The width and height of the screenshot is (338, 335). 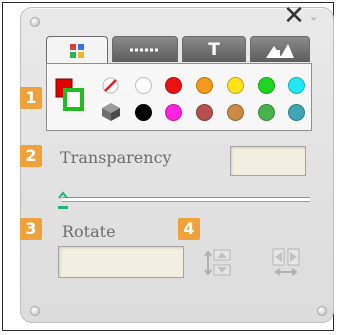 I want to click on text-icon: T, so click(x=214, y=49).